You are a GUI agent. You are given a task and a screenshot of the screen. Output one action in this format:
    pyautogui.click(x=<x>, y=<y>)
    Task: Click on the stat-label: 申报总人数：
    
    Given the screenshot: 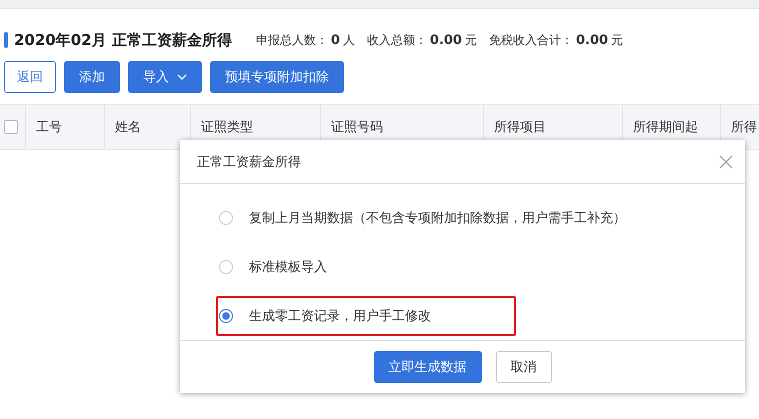 What is the action you would take?
    pyautogui.click(x=292, y=40)
    